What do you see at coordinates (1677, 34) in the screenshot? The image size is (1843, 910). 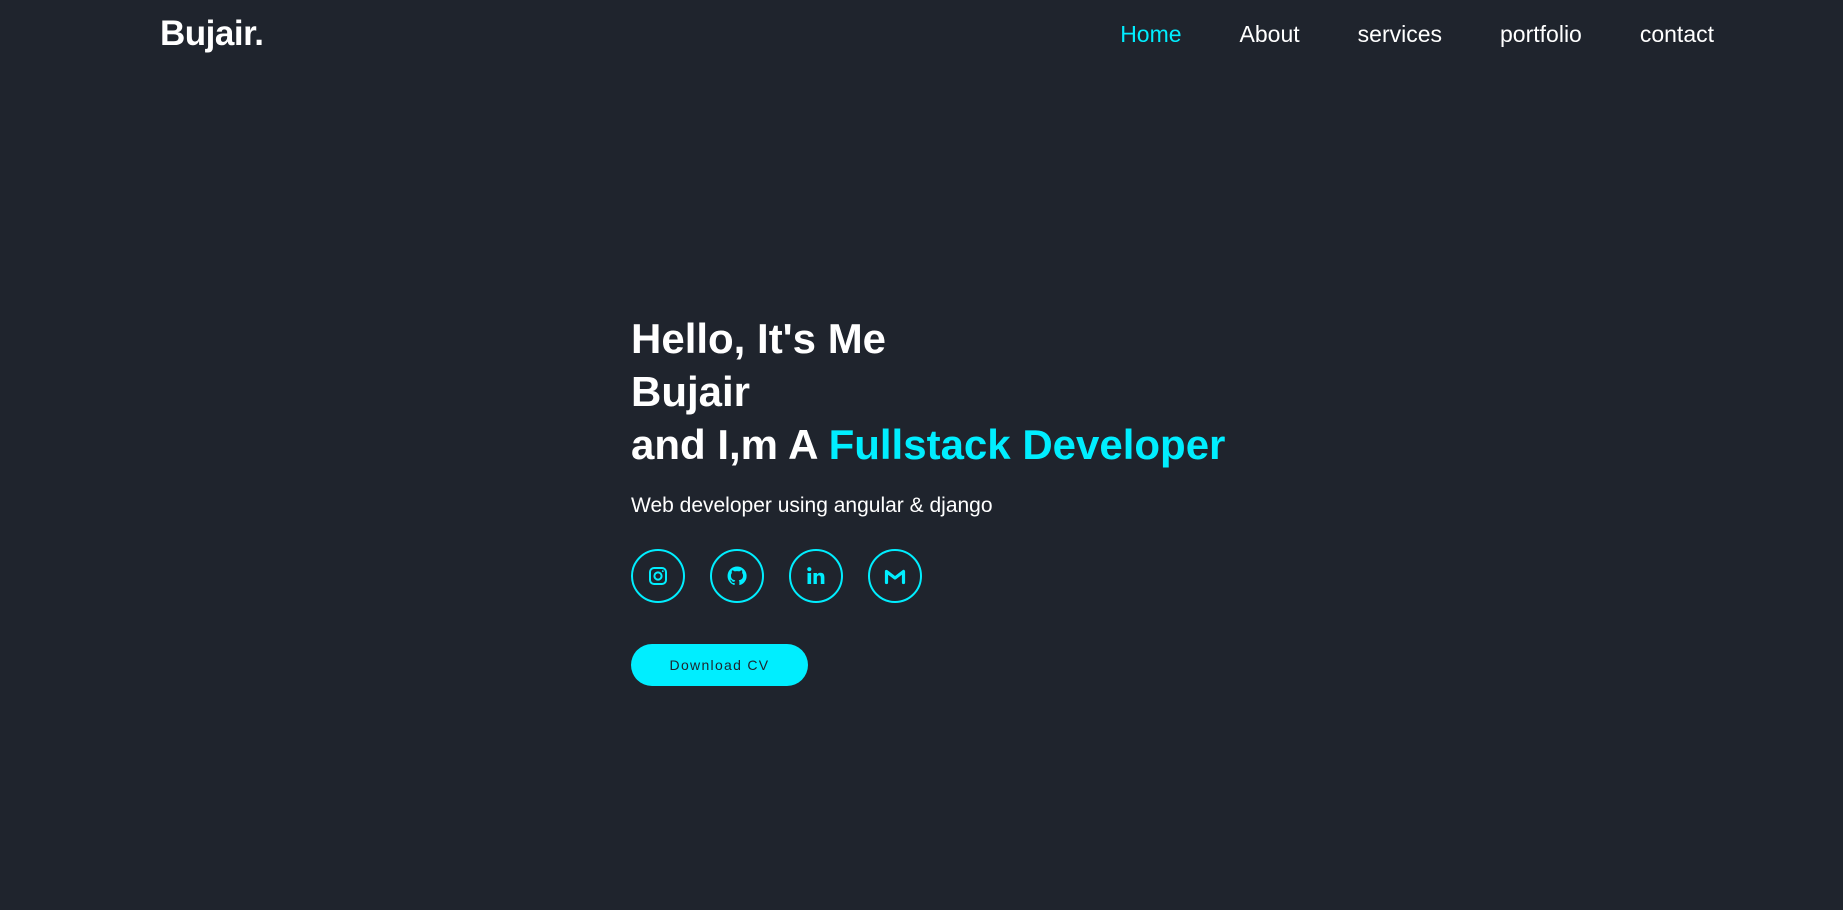 I see `nav-contact: contact` at bounding box center [1677, 34].